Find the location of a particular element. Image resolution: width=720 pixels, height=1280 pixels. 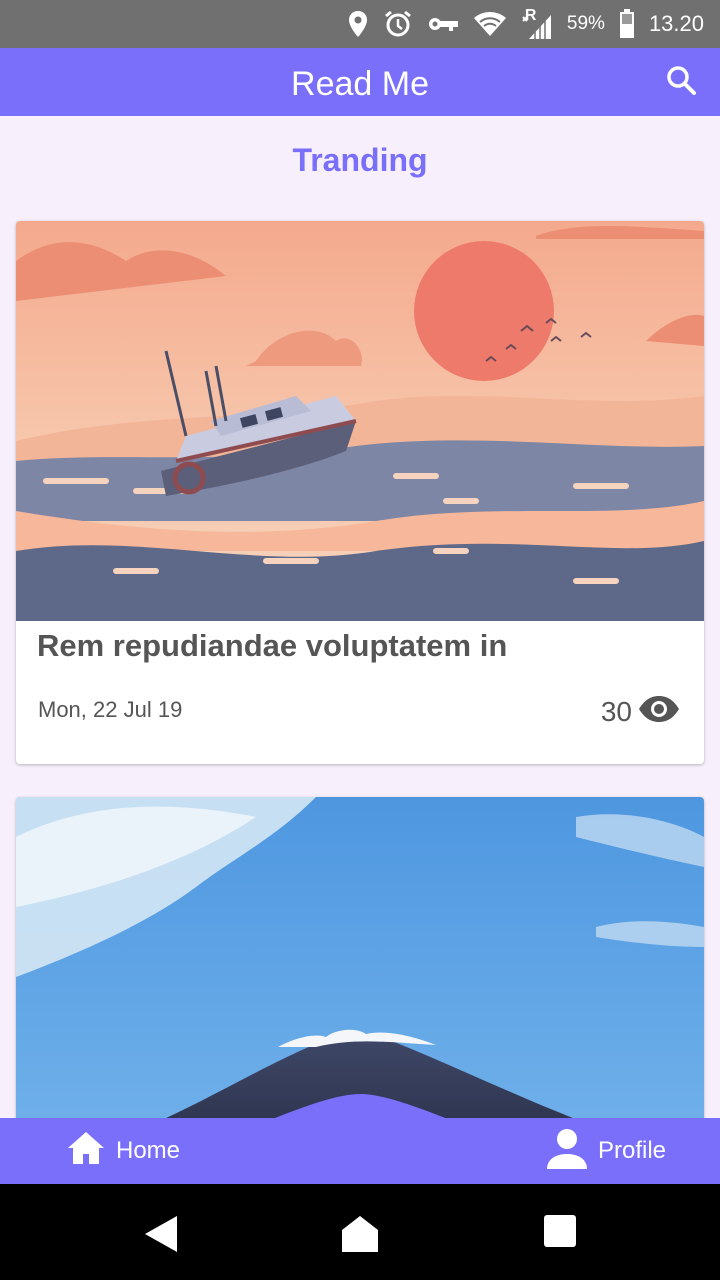

nav-profile-label: Profile is located at coordinates (632, 1151).